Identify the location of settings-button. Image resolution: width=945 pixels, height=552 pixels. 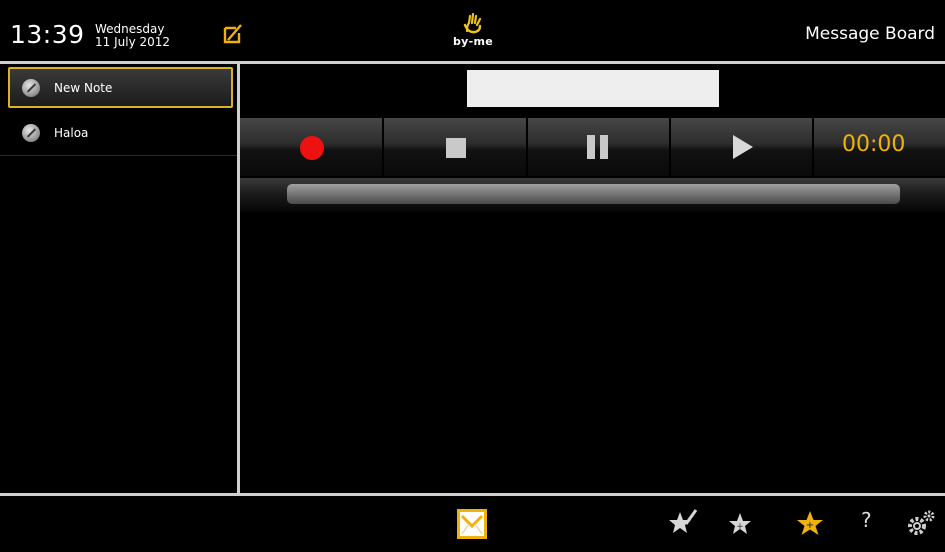
(920, 523).